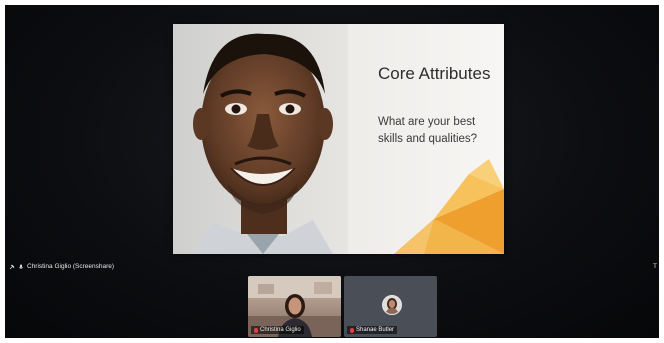 The height and width of the screenshot is (343, 664). I want to click on participant-tile-shanae: Shanae Butler, so click(390, 306).